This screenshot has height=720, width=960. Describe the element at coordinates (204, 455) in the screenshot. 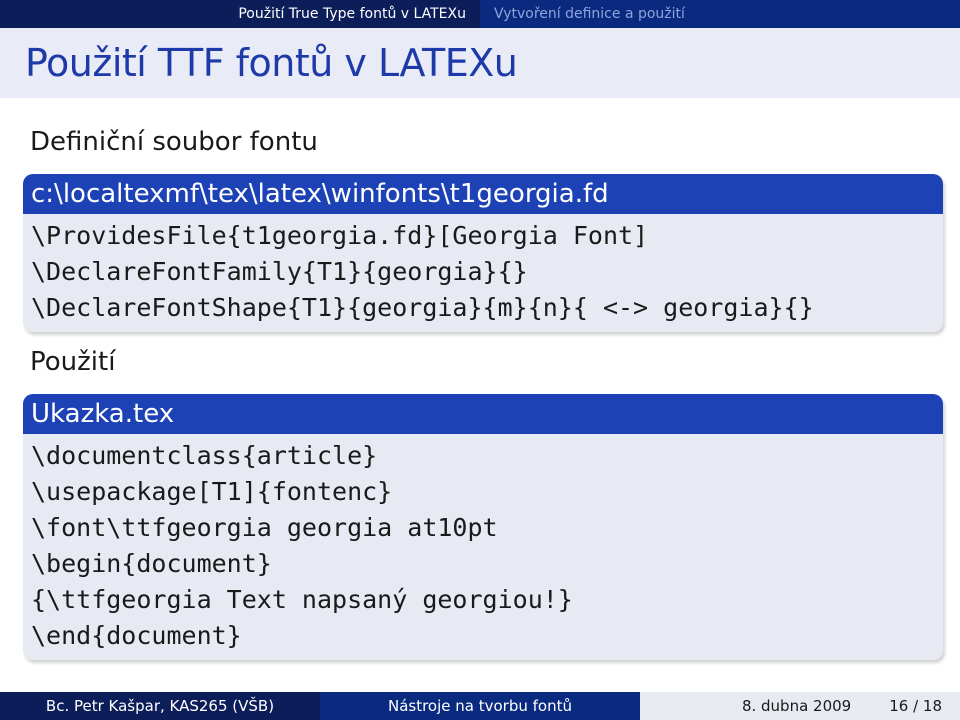

I see `code-line: \documentclass{article}` at that location.